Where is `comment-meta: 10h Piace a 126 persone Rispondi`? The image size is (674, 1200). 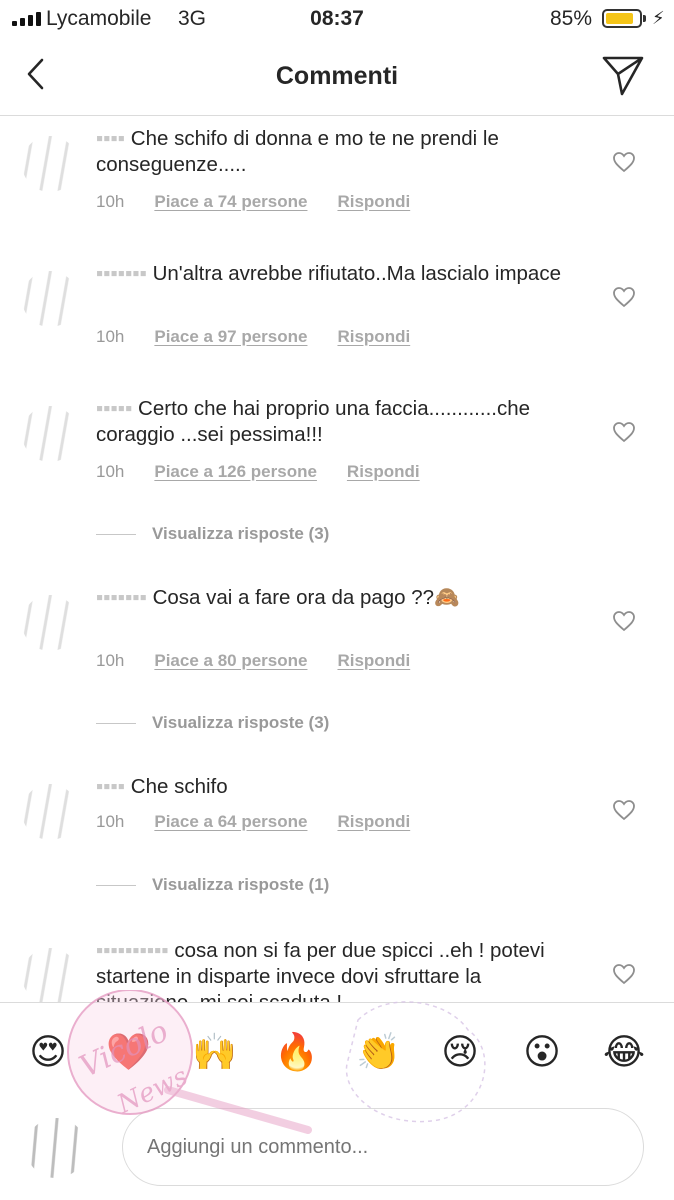
comment-meta: 10h Piace a 126 persone Rispondi is located at coordinates (258, 472).